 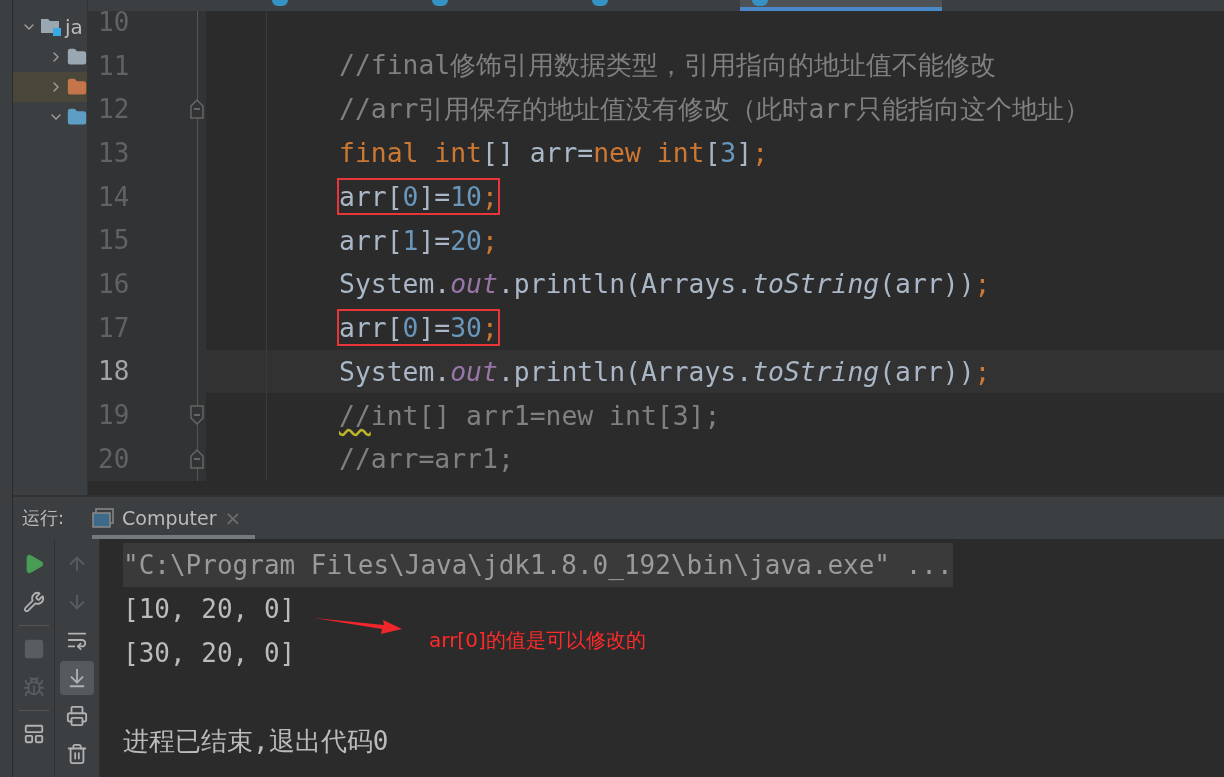 What do you see at coordinates (715, 108) in the screenshot?
I see `code-line: //arr引用保存的地址值没有修改（此时arr只能指向这个地址）` at bounding box center [715, 108].